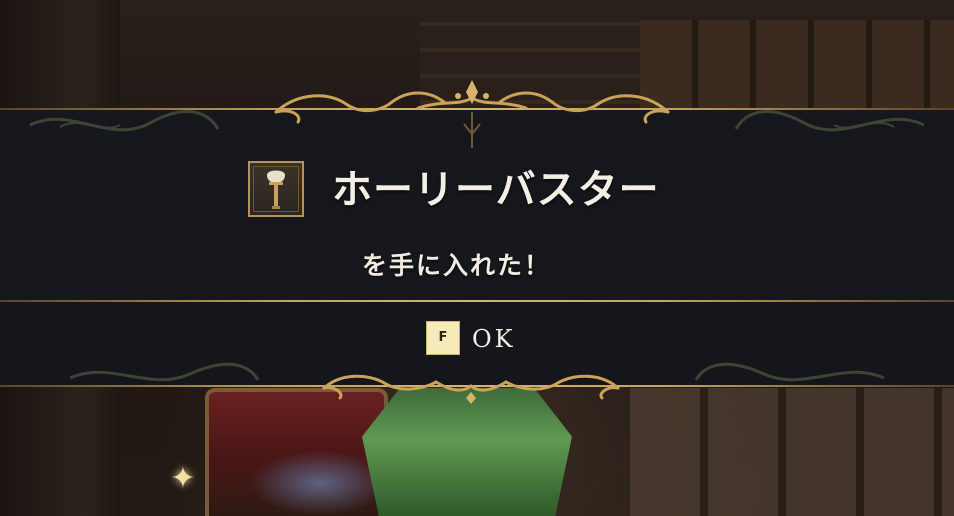 The width and height of the screenshot is (954, 516). Describe the element at coordinates (496, 189) in the screenshot. I see `item-name: ホーリーバスター` at that location.